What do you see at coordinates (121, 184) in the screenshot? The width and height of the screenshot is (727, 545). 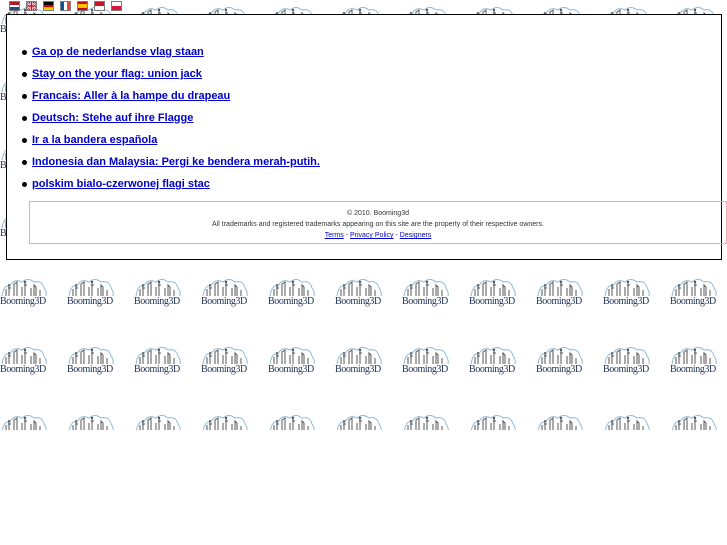 I see `link-polish: polskim bialo-czerwonej flagi stac` at bounding box center [121, 184].